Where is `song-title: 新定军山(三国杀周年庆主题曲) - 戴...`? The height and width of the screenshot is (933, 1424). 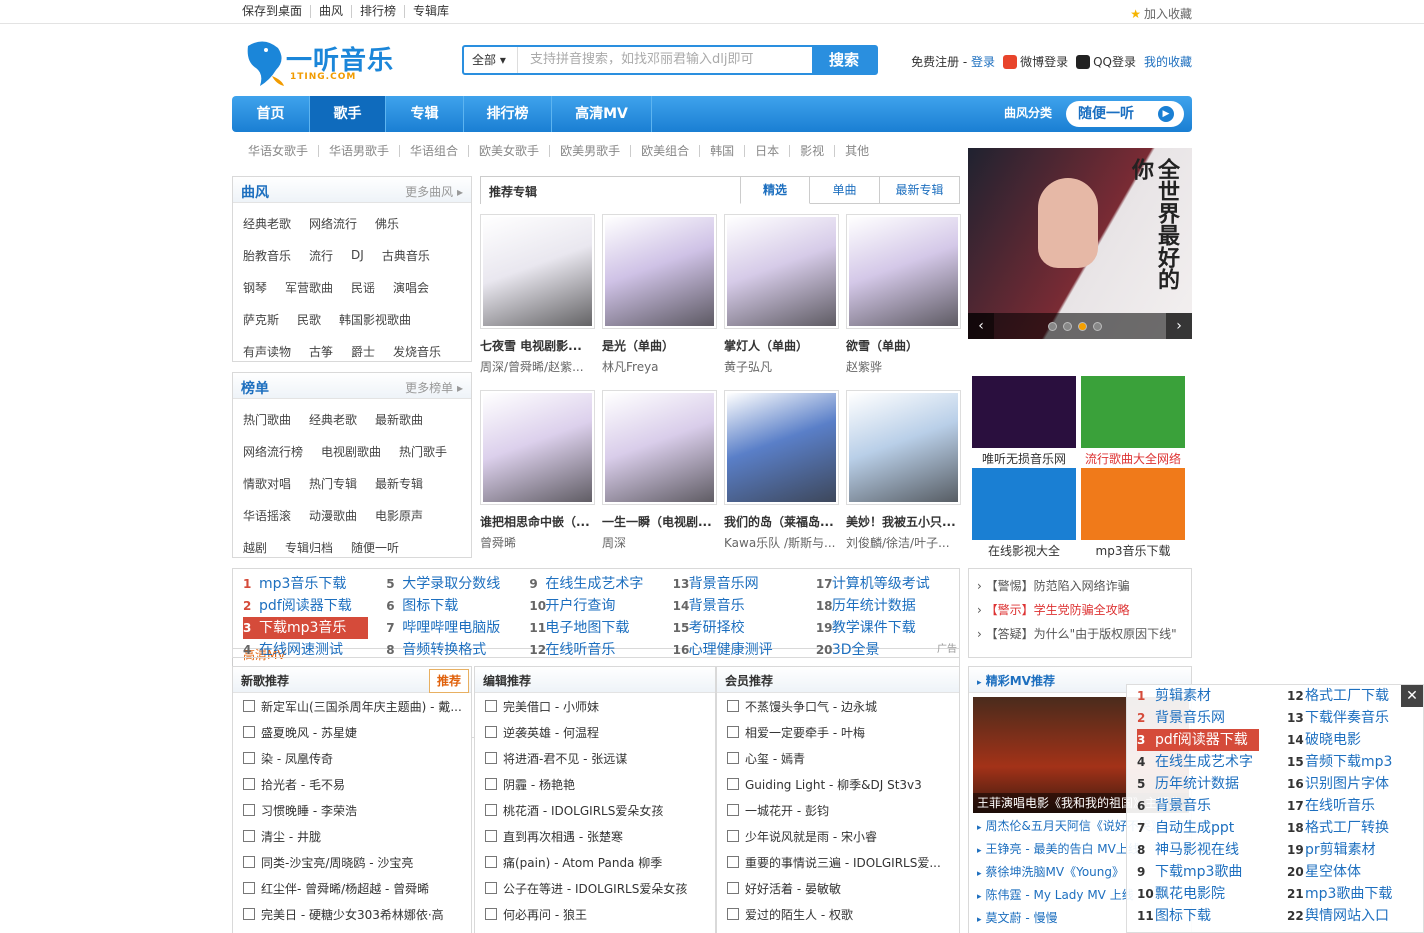
song-title: 新定军山(三国杀周年庆主题曲) - 戴... is located at coordinates (361, 706).